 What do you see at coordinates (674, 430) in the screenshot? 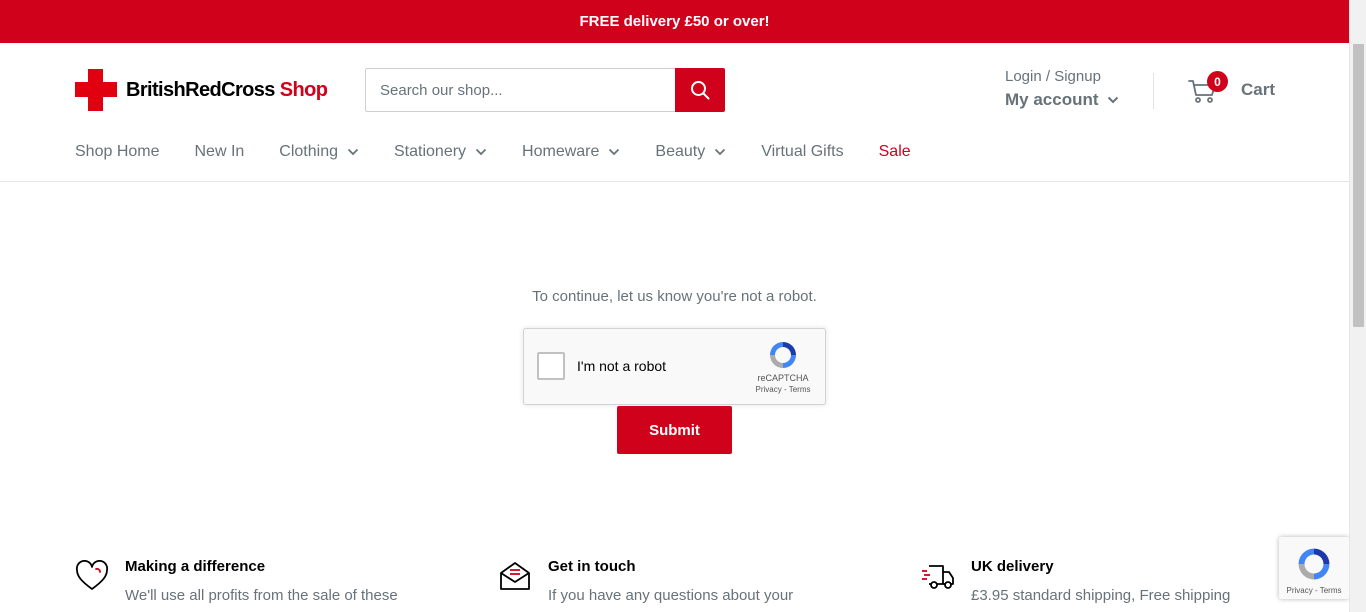
I see `submit-button: Submit` at bounding box center [674, 430].